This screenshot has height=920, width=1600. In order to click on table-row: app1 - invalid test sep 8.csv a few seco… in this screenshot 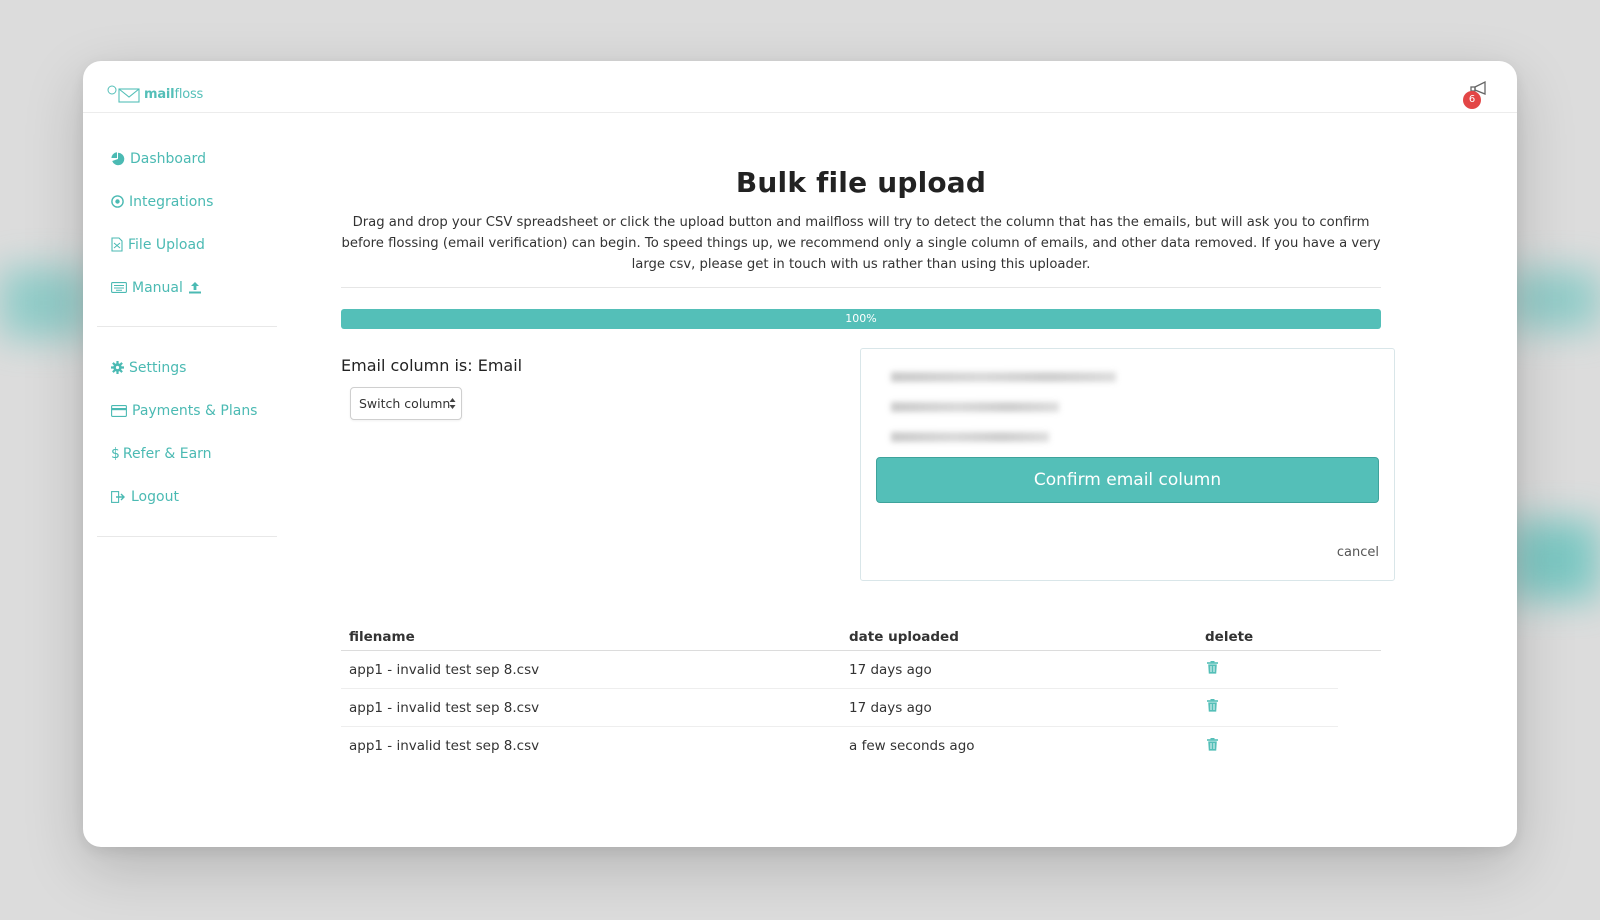, I will do `click(839, 746)`.